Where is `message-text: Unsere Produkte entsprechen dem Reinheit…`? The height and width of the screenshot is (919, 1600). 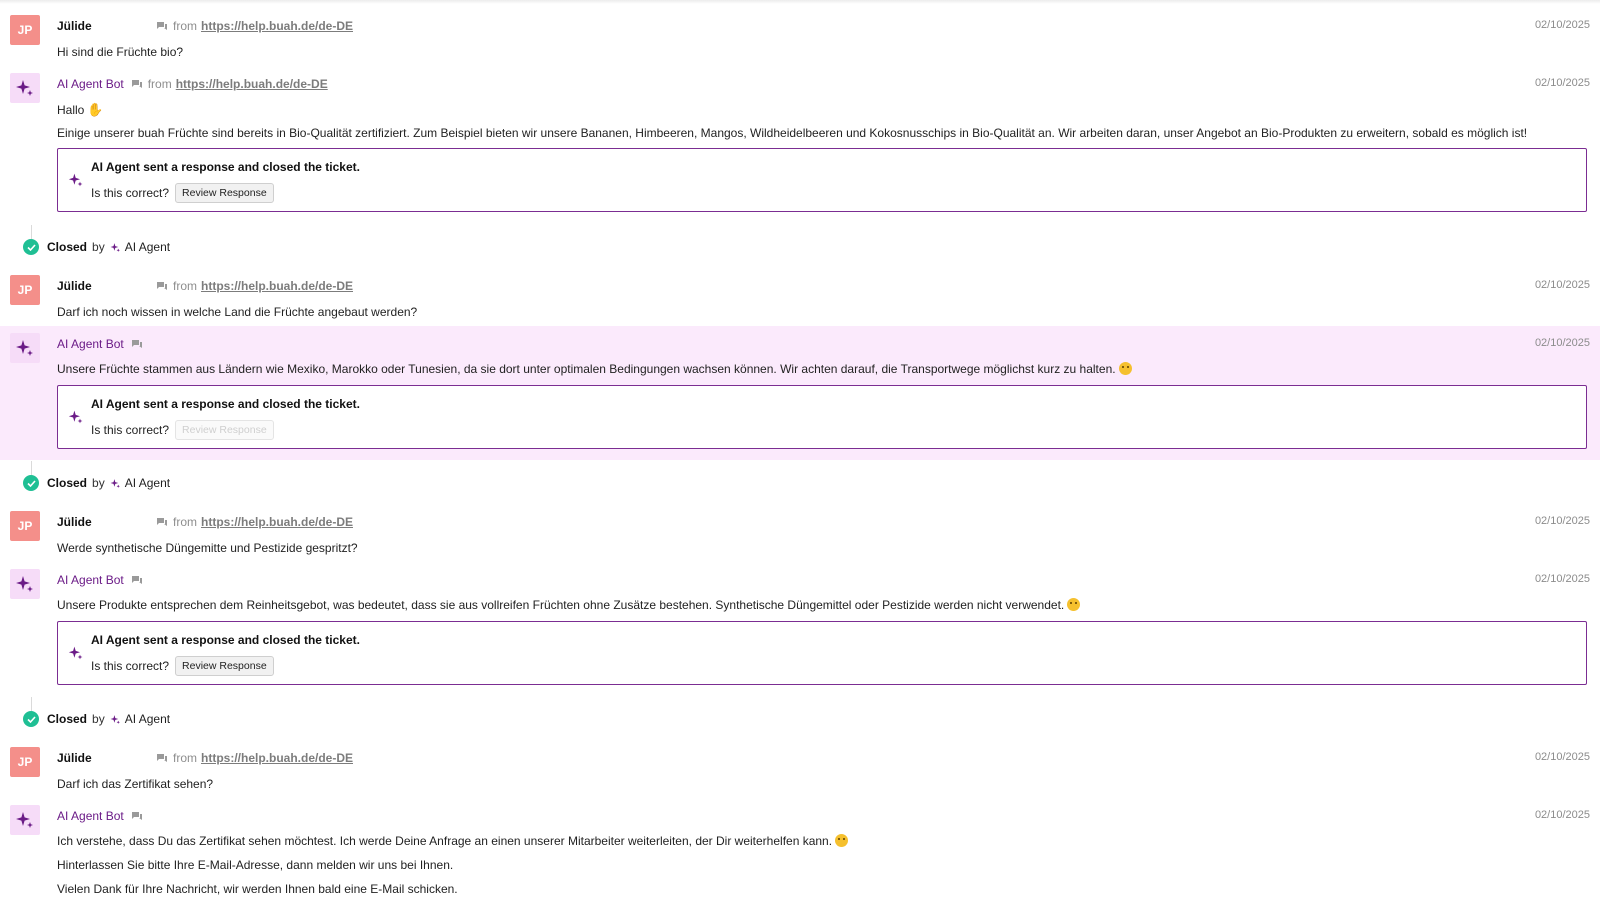
message-text: Unsere Produkte entsprechen dem Reinheit… is located at coordinates (569, 605).